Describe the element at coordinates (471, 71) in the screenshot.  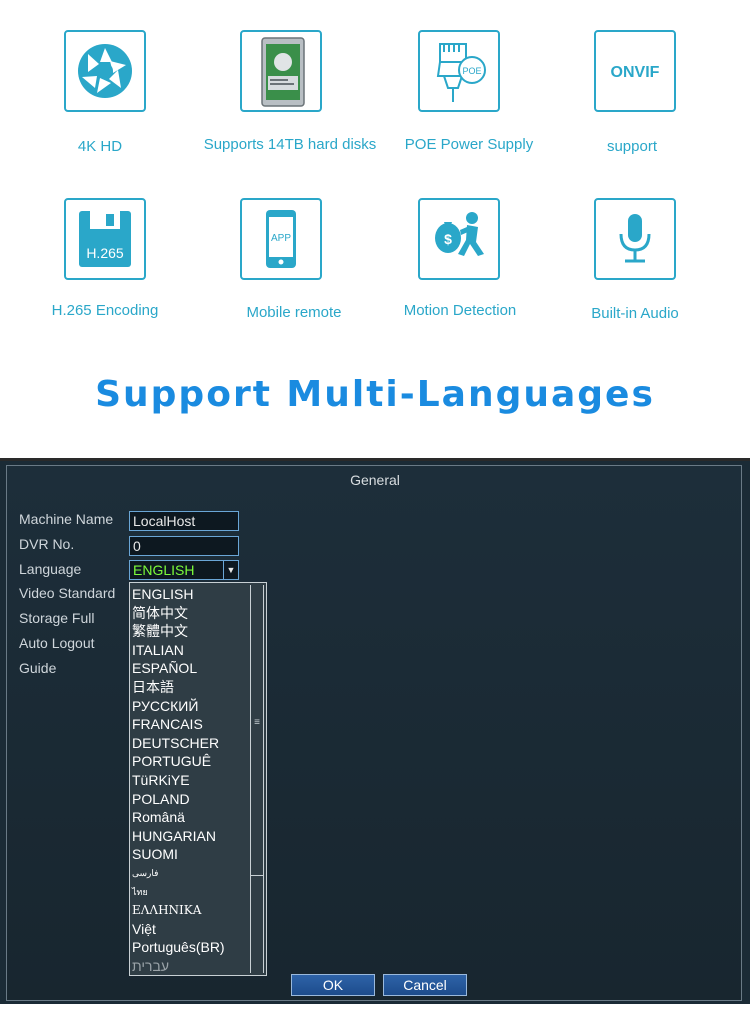
I see `poe-icon-text: POE` at that location.